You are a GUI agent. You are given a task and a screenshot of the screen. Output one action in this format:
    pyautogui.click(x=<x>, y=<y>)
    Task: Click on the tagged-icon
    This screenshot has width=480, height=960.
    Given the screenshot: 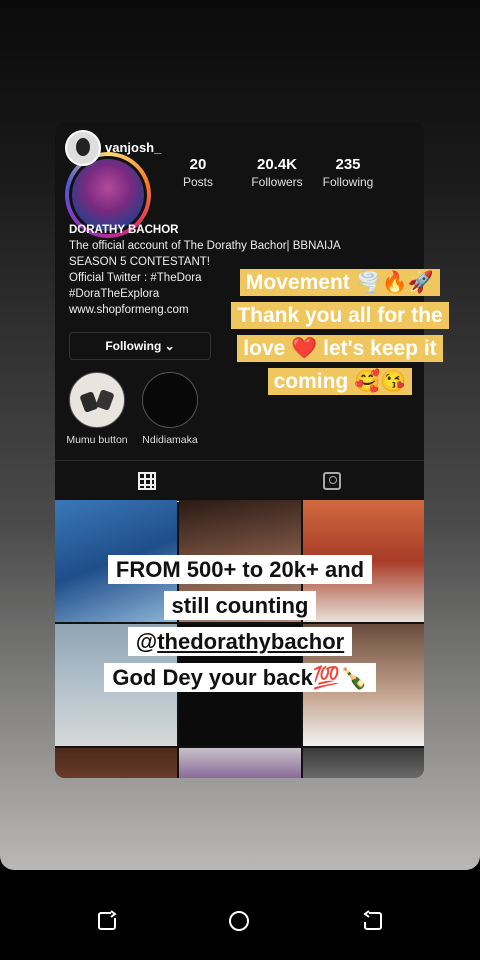 What is the action you would take?
    pyautogui.click(x=332, y=481)
    